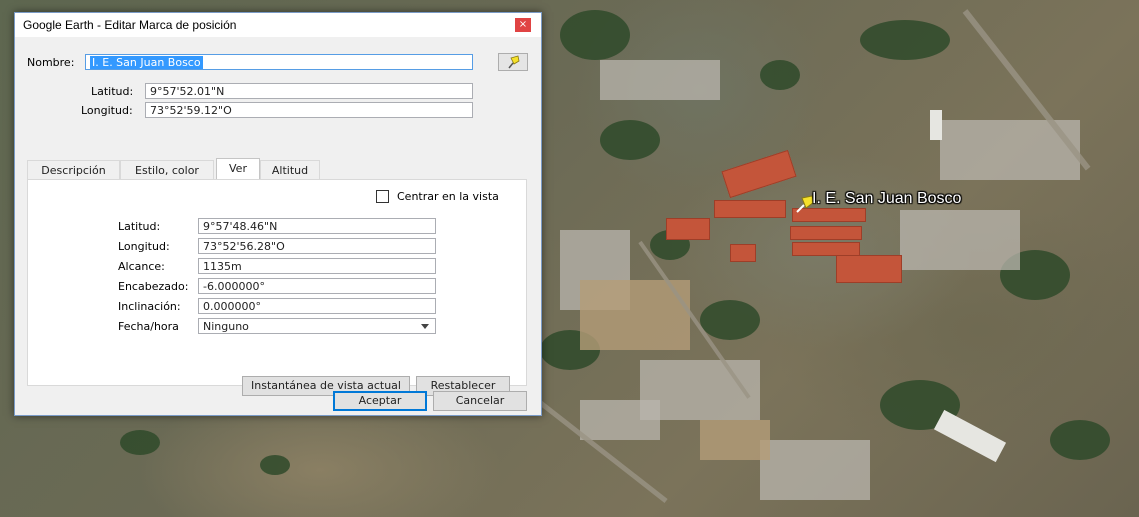 The height and width of the screenshot is (517, 1139). Describe the element at coordinates (153, 286) in the screenshot. I see `heading-label: Encabezado:` at that location.